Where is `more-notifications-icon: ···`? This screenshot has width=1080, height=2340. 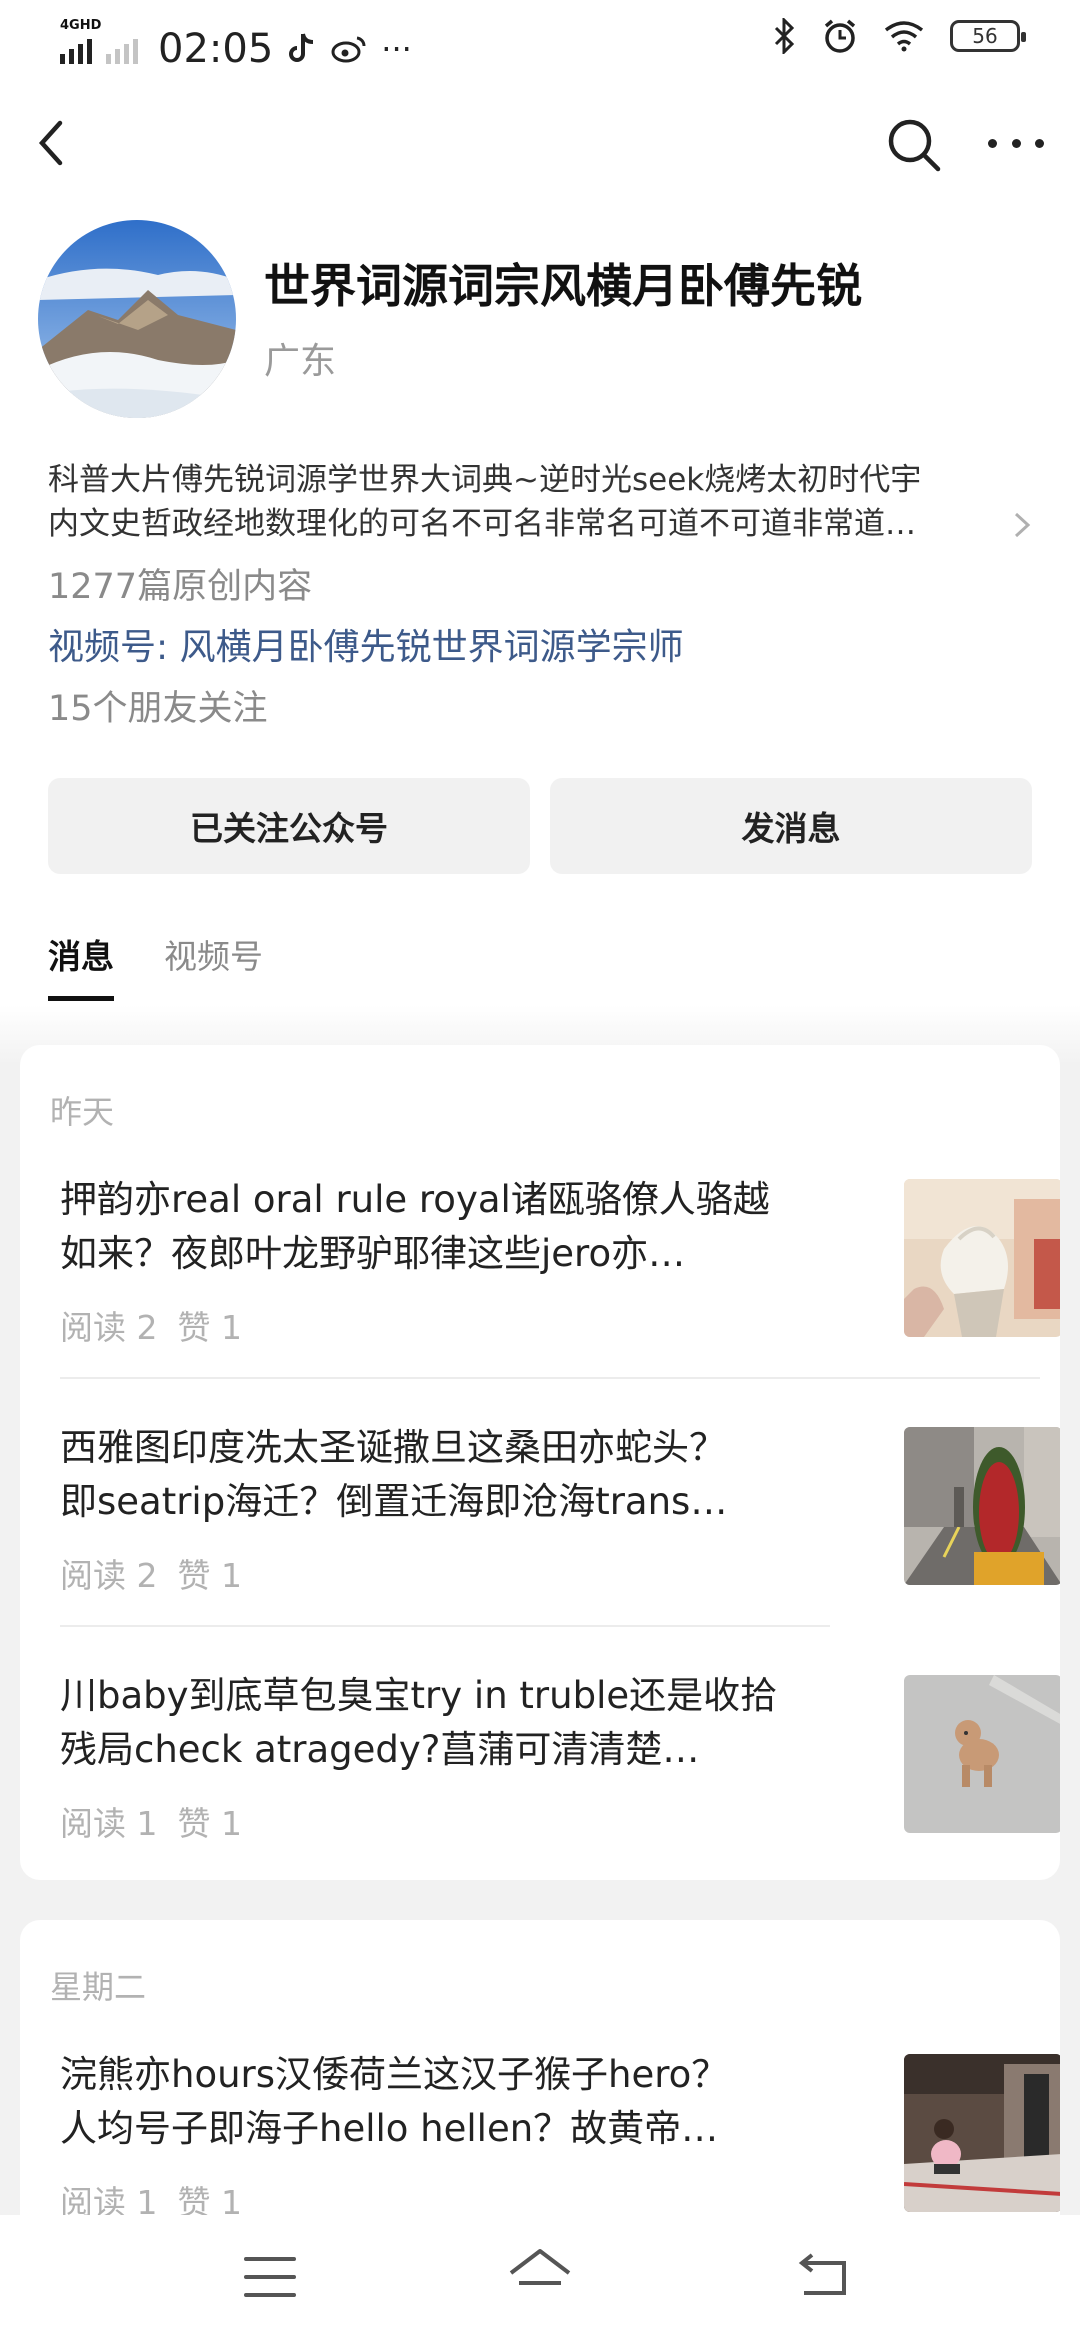 more-notifications-icon: ··· is located at coordinates (396, 49).